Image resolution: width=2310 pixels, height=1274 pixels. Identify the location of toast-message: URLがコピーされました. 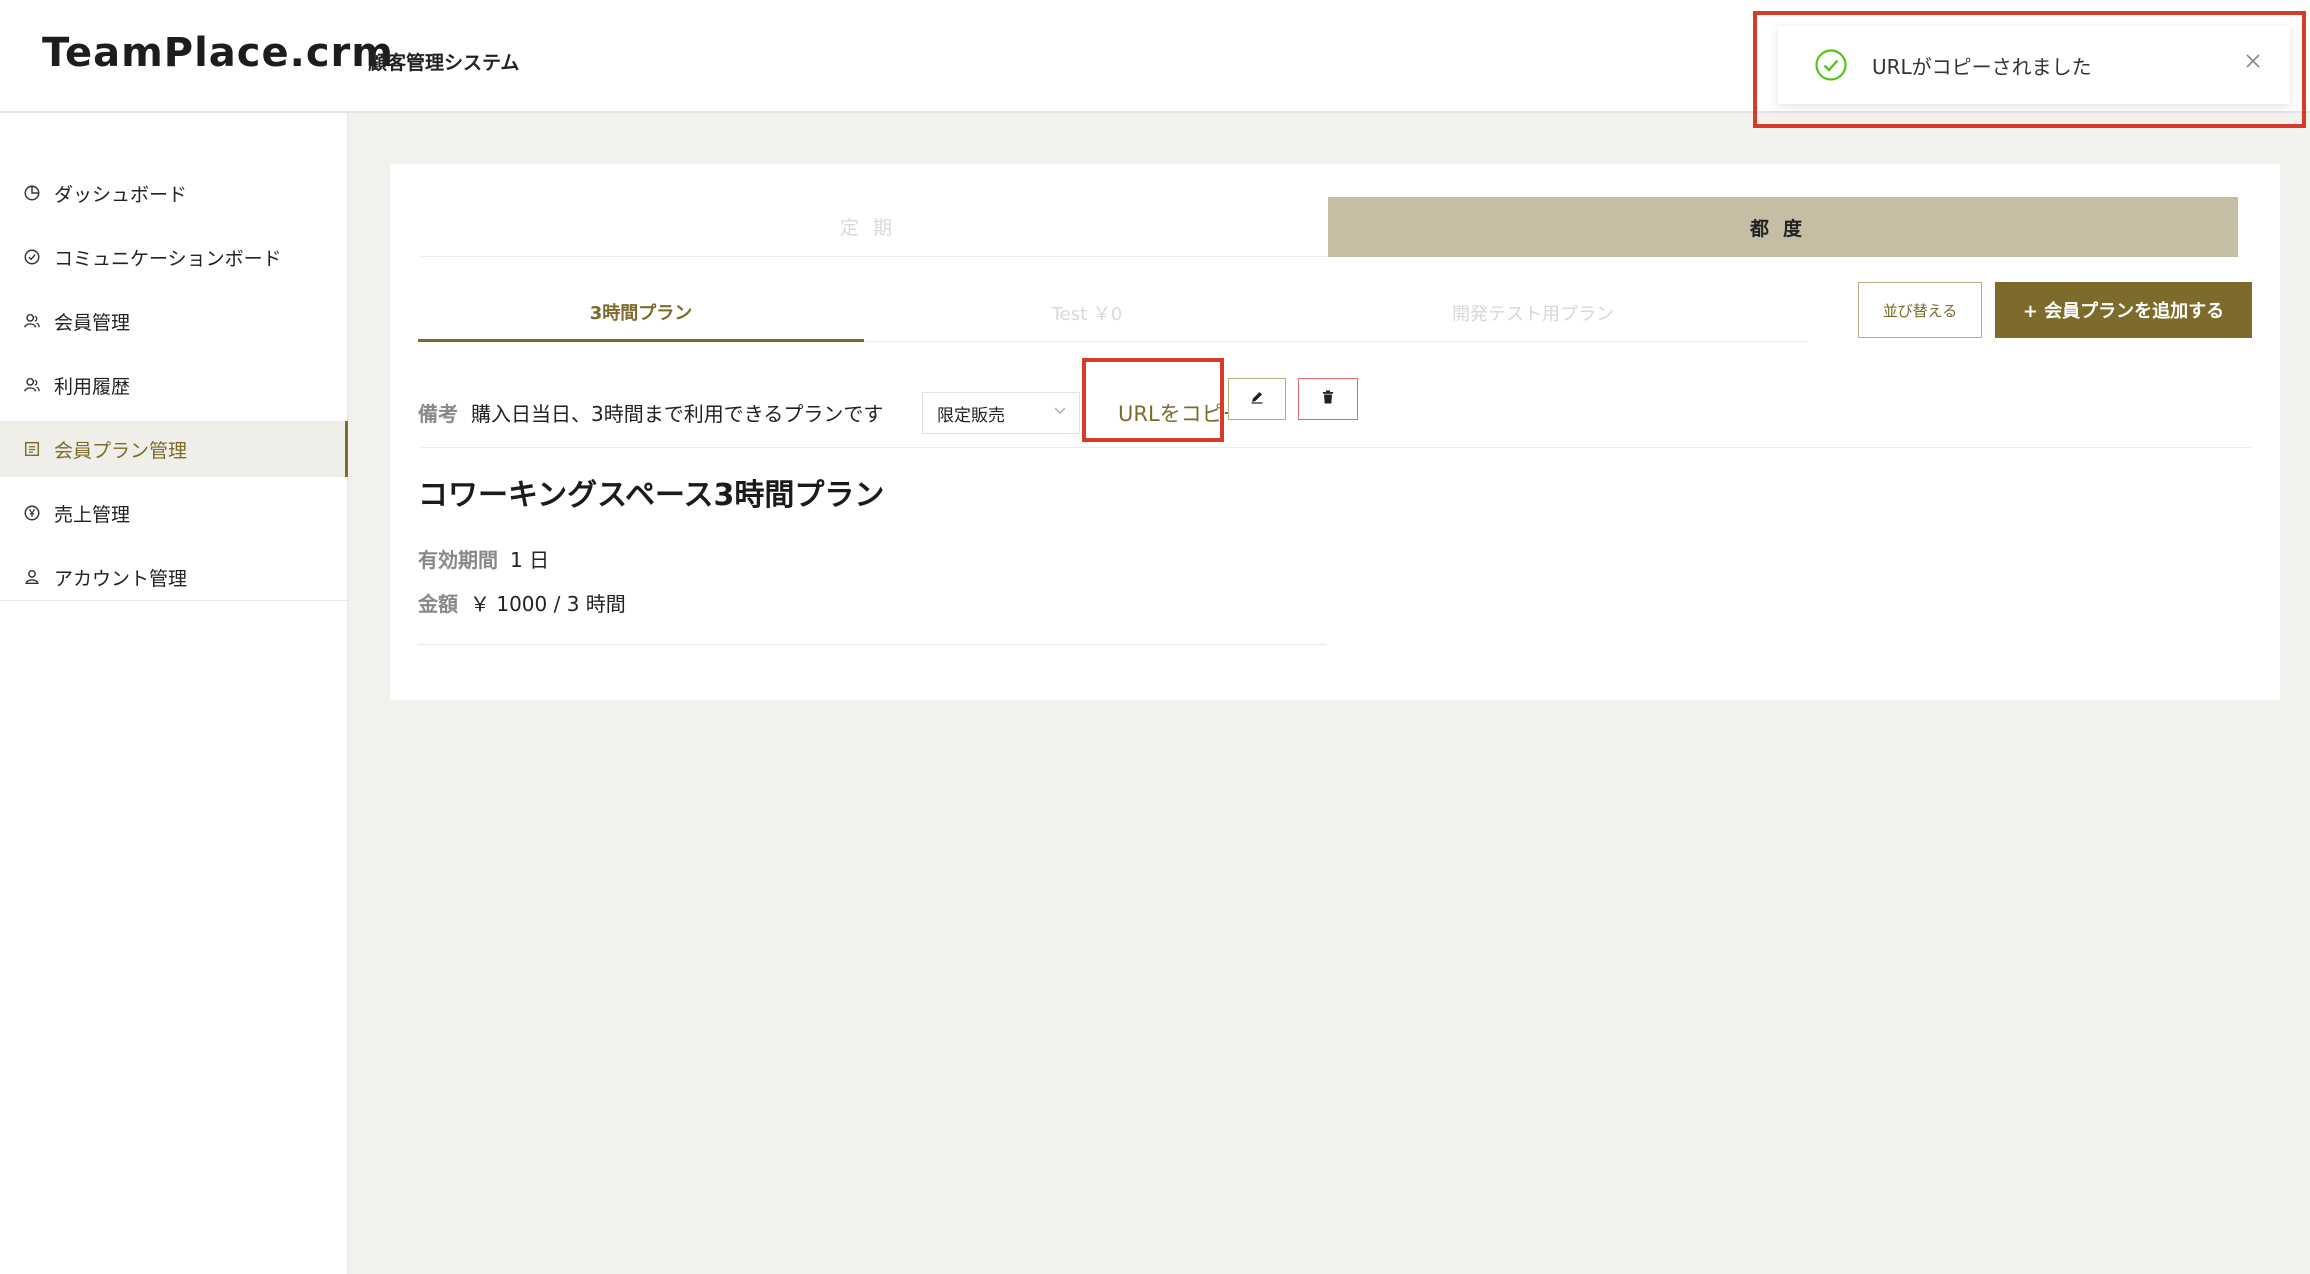
(1982, 67).